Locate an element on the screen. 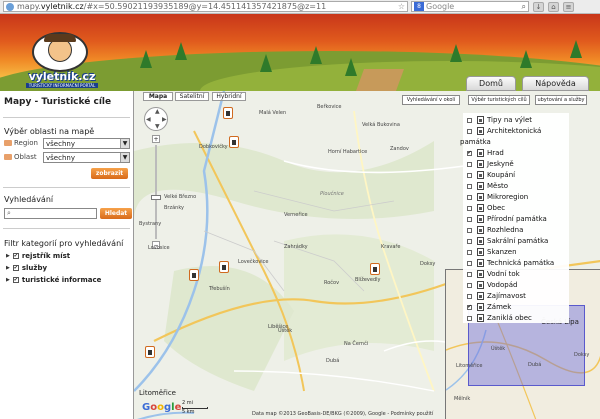 This screenshot has height=419, width=600. download-icon: ↓ is located at coordinates (538, 6).